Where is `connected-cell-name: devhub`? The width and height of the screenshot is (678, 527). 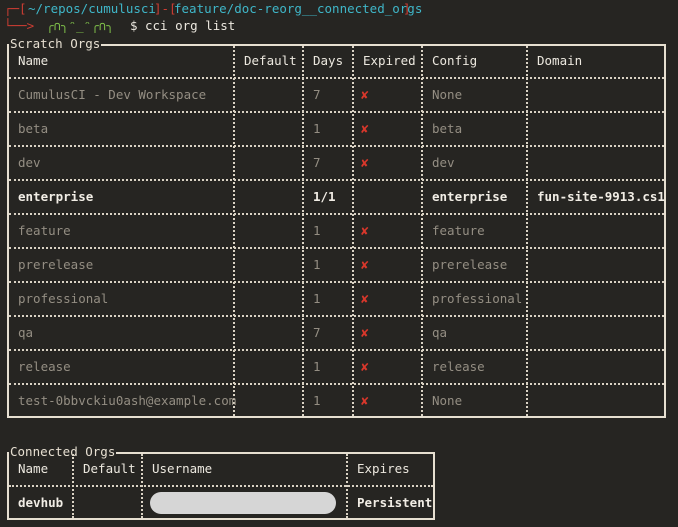
connected-cell-name: devhub is located at coordinates (40, 502).